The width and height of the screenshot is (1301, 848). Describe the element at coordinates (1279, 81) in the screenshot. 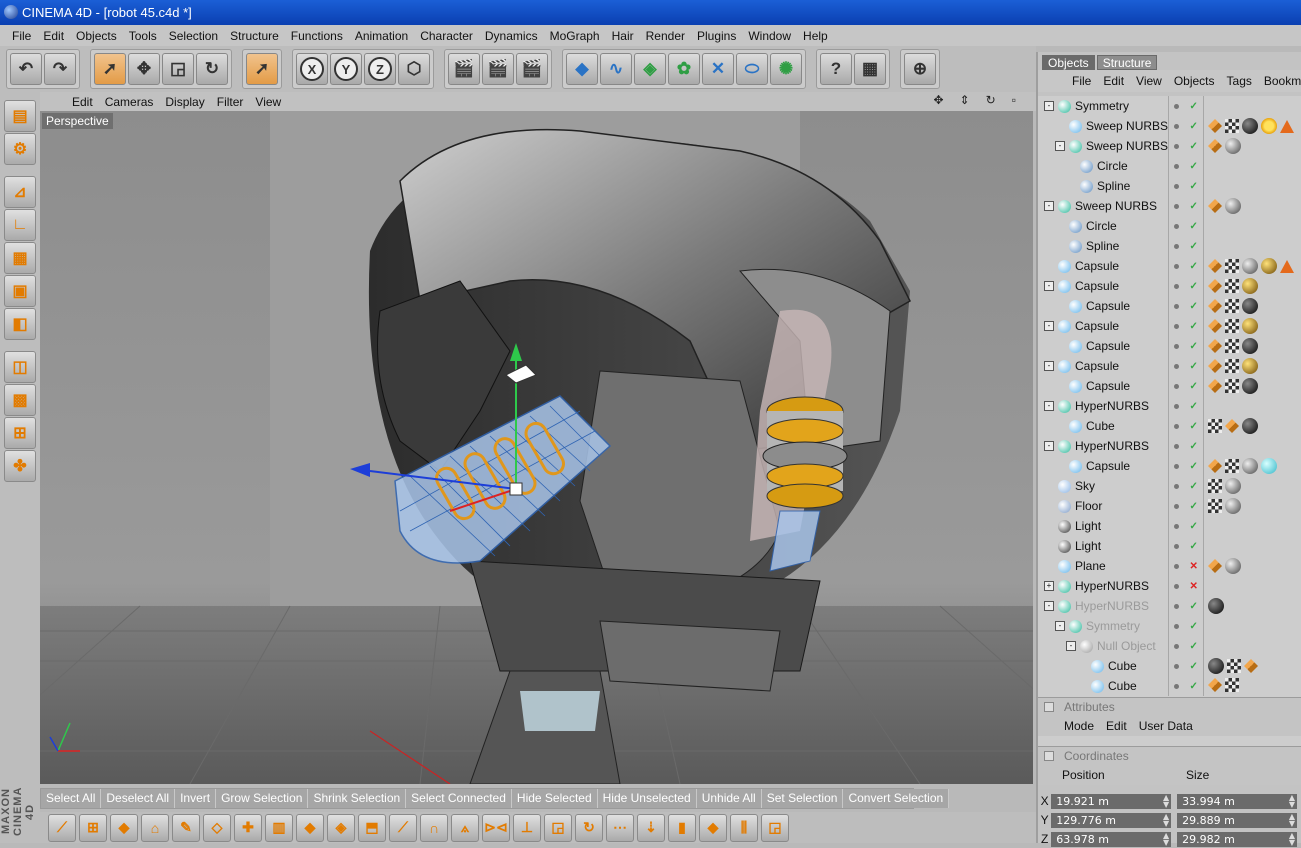

I see `object-menu-bookmarks: Bookmarks` at that location.